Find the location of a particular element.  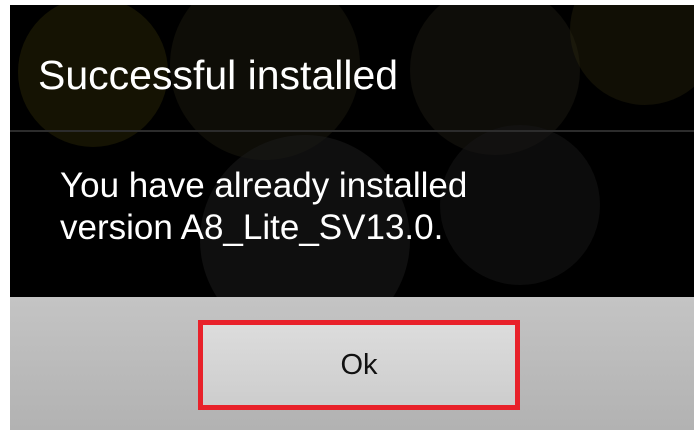

message-line: You have already installed is located at coordinates (264, 185).